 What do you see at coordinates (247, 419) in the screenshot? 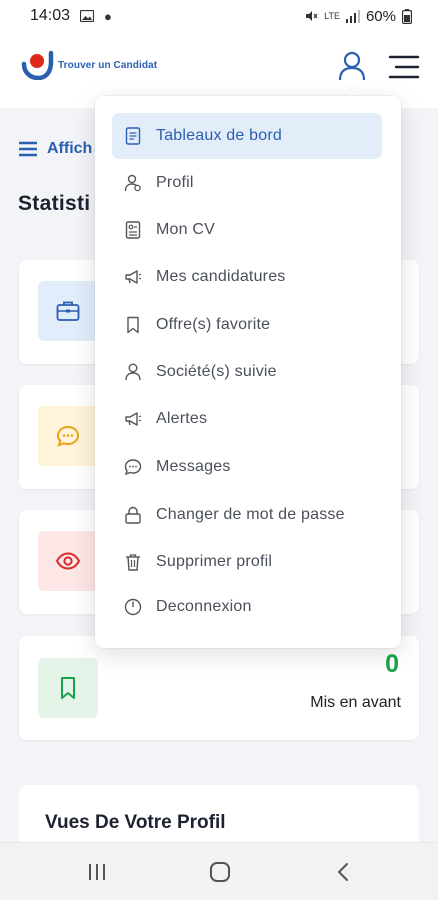
I see `menu-item-alertes: Alertes` at bounding box center [247, 419].